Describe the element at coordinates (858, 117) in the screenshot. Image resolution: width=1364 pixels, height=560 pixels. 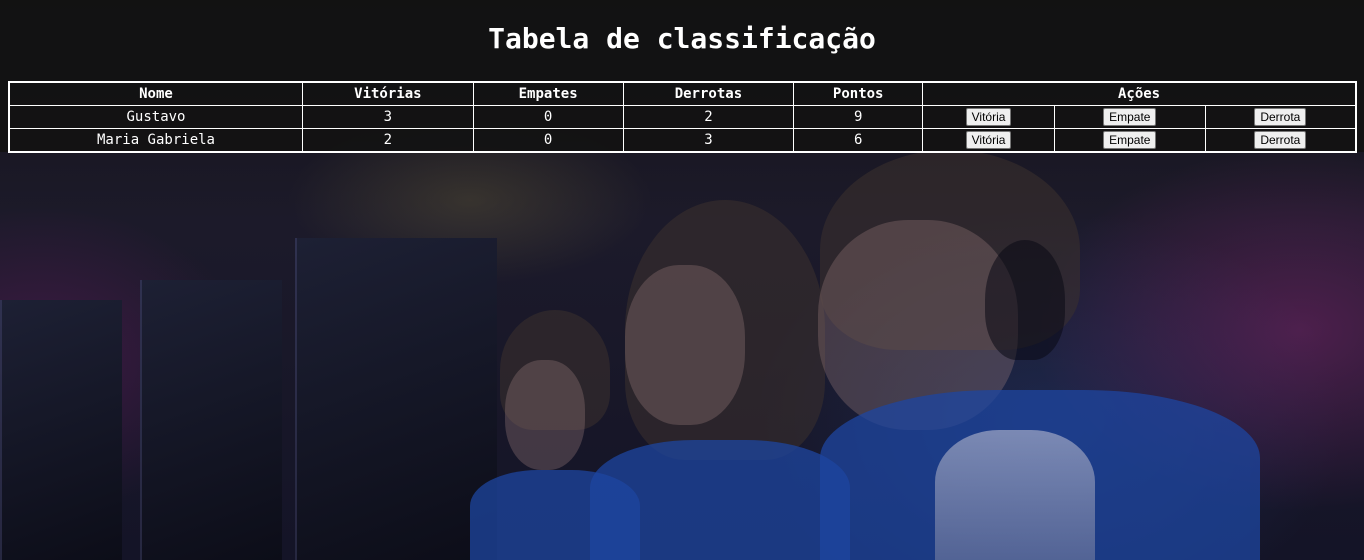
I see `cell-pontos: 9` at that location.